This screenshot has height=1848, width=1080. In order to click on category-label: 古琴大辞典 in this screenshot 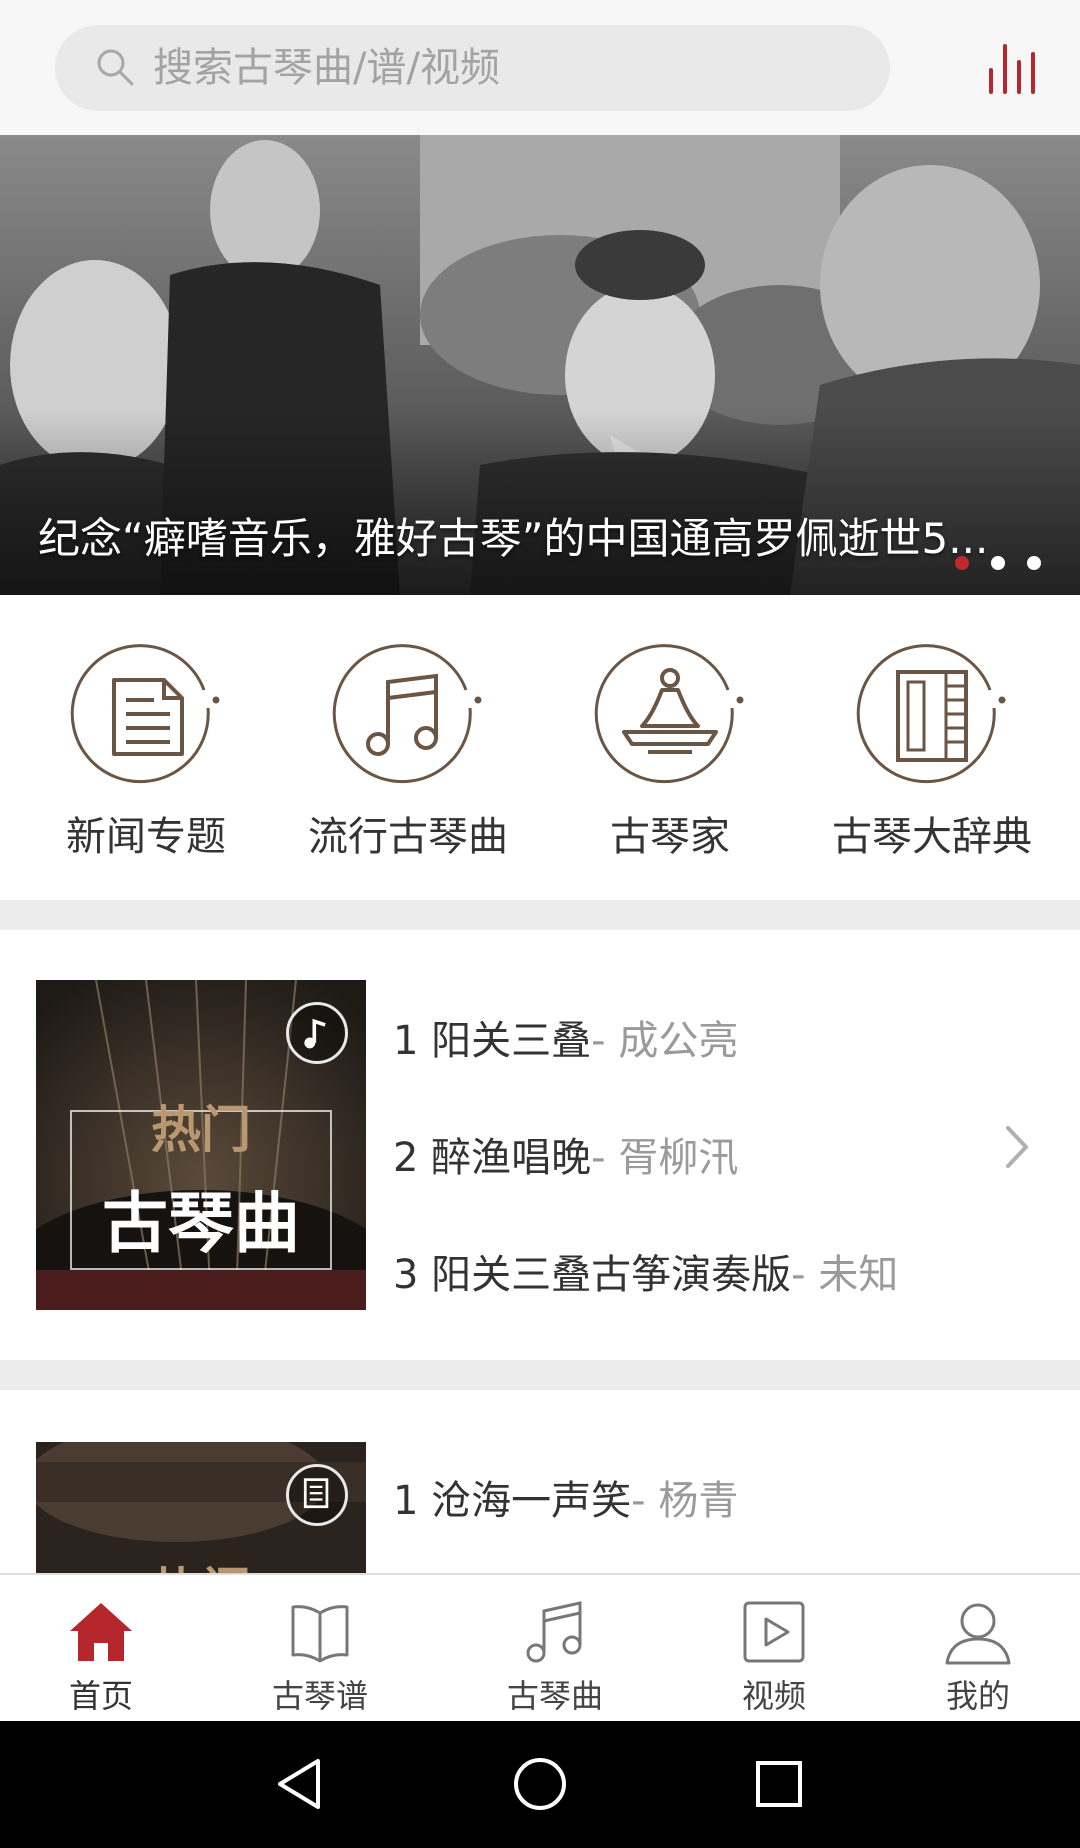, I will do `click(932, 837)`.